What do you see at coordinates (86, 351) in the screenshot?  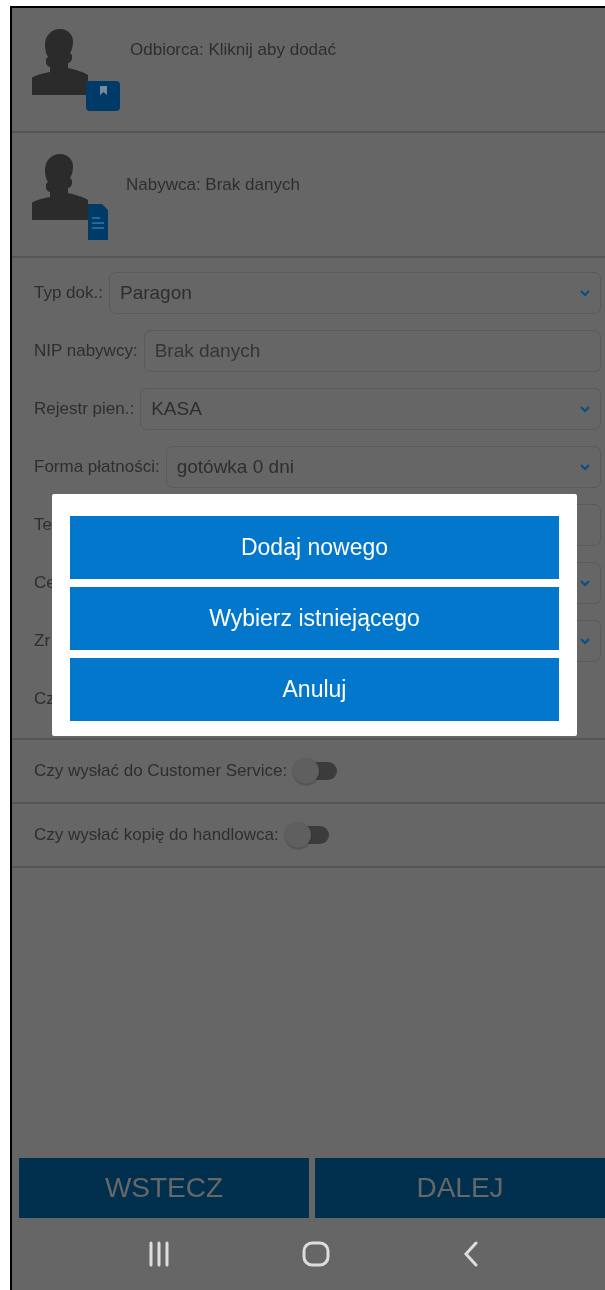 I see `field-label: NIP nabywcy:` at bounding box center [86, 351].